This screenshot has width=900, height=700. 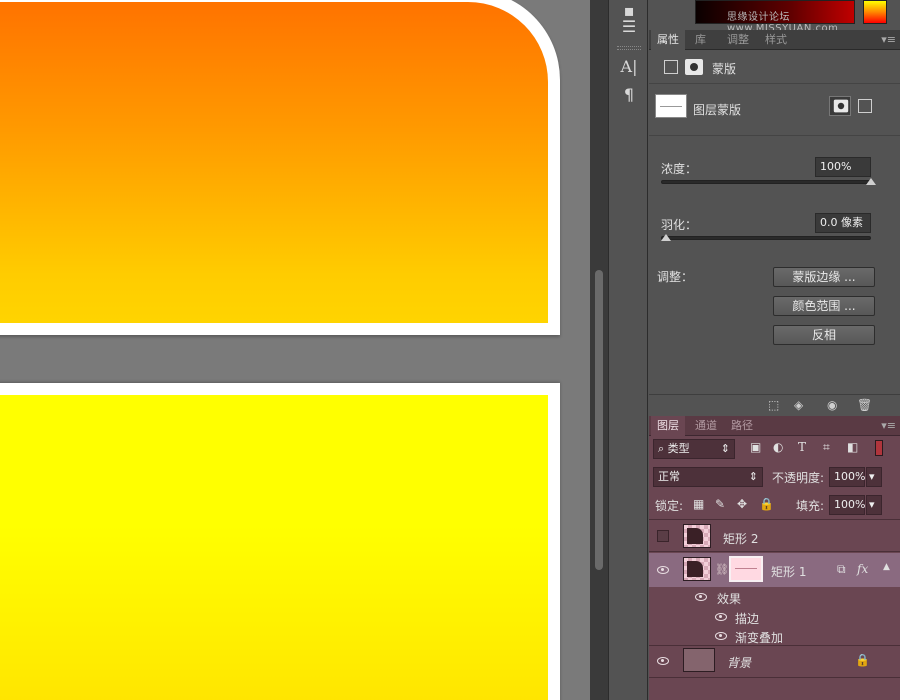 What do you see at coordinates (788, 571) in the screenshot?
I see `layer-name: 矩形 1` at bounding box center [788, 571].